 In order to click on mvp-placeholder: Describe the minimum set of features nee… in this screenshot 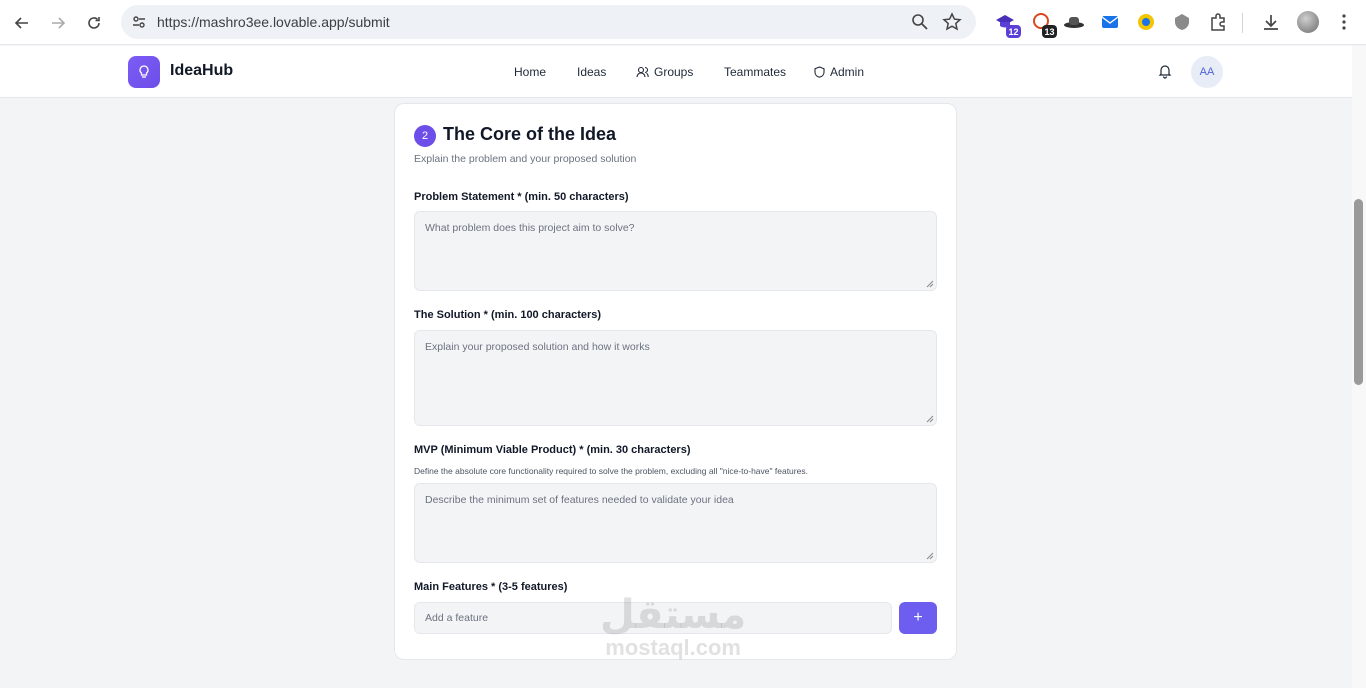, I will do `click(579, 500)`.